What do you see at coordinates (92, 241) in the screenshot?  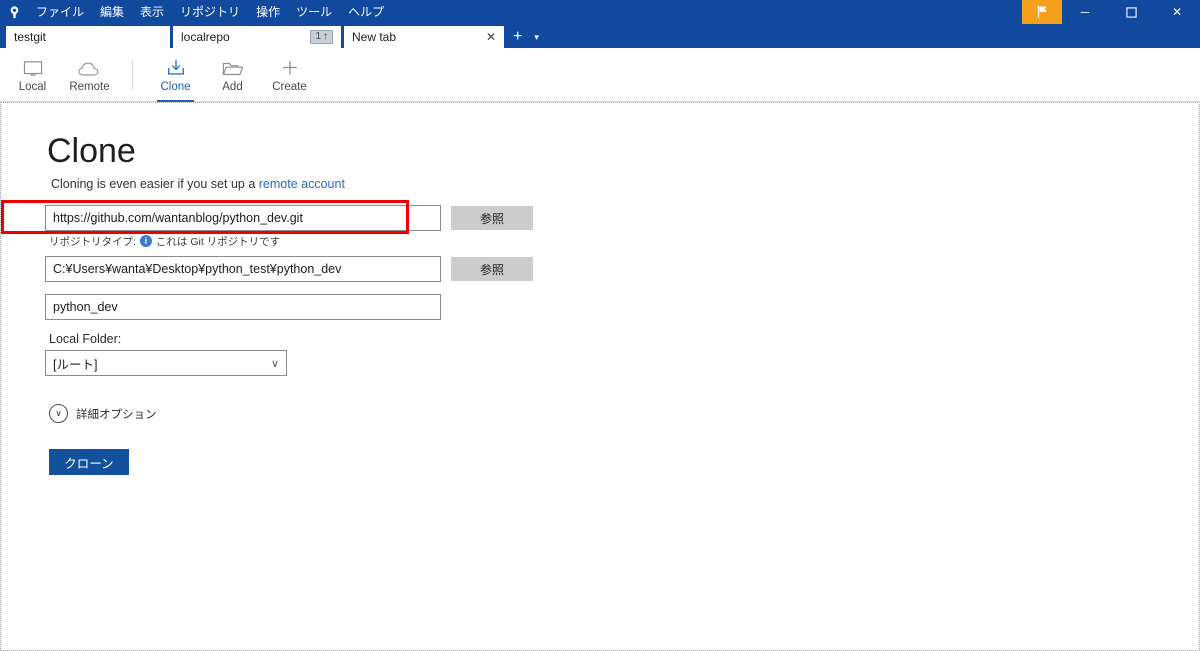 I see `repository-type-label: リポジトリタイプ:` at bounding box center [92, 241].